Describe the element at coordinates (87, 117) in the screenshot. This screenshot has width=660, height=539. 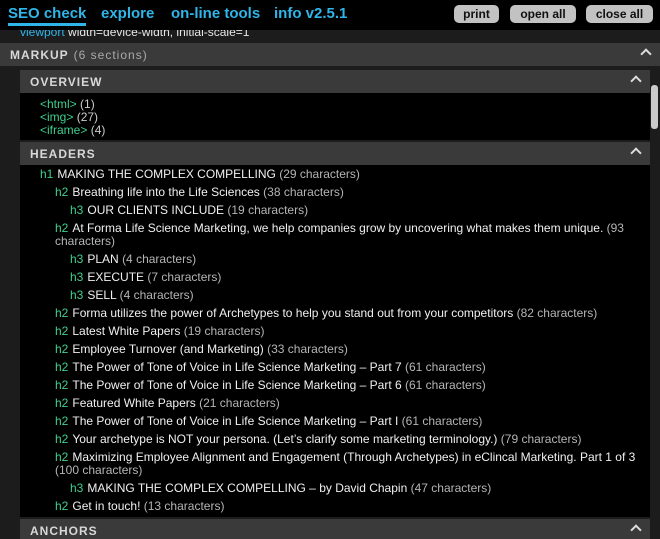
I see `overview-count: (27)` at that location.